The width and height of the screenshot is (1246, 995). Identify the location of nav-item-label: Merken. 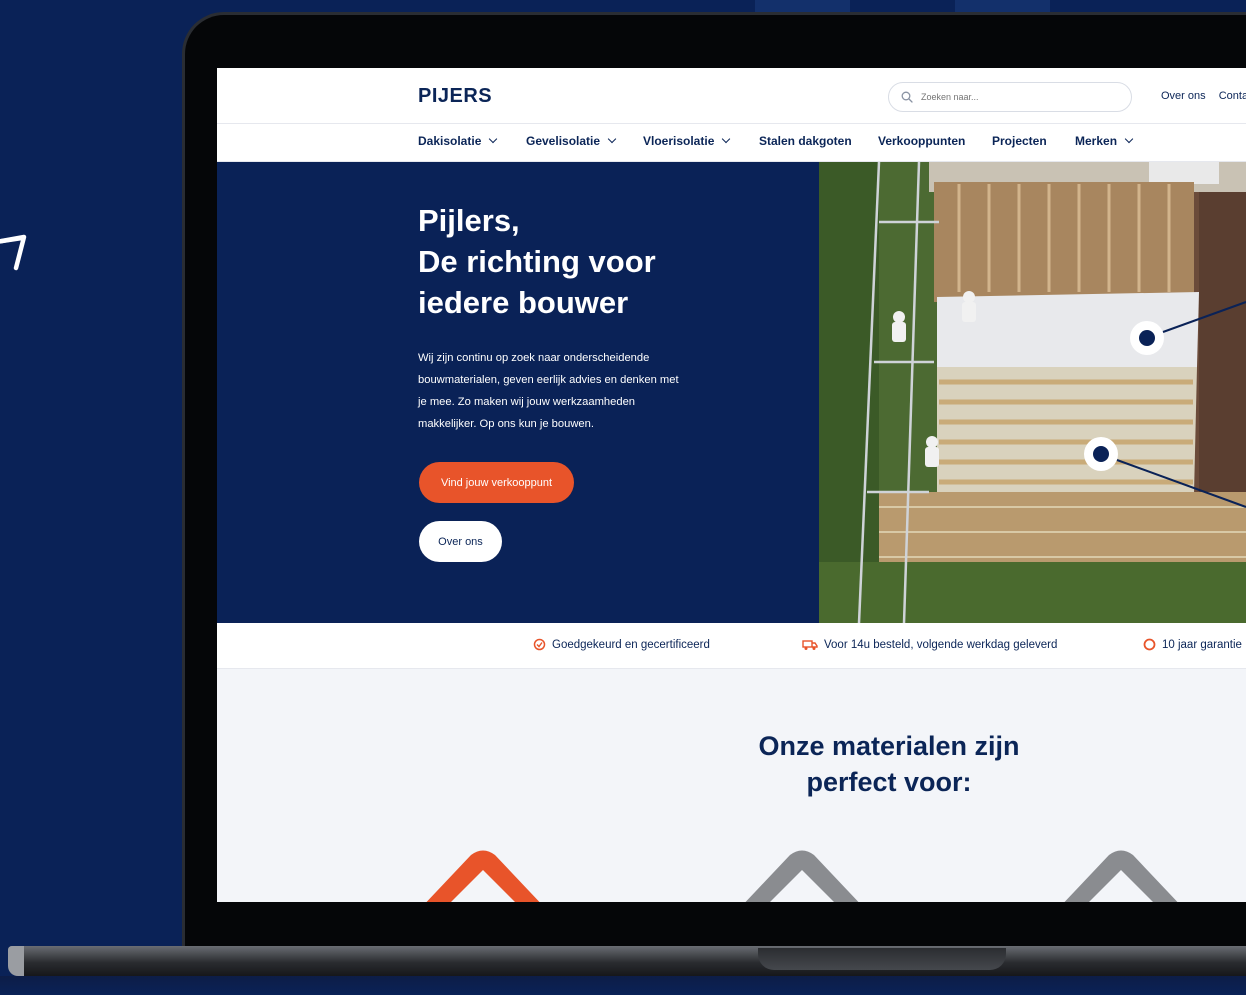
(1096, 141).